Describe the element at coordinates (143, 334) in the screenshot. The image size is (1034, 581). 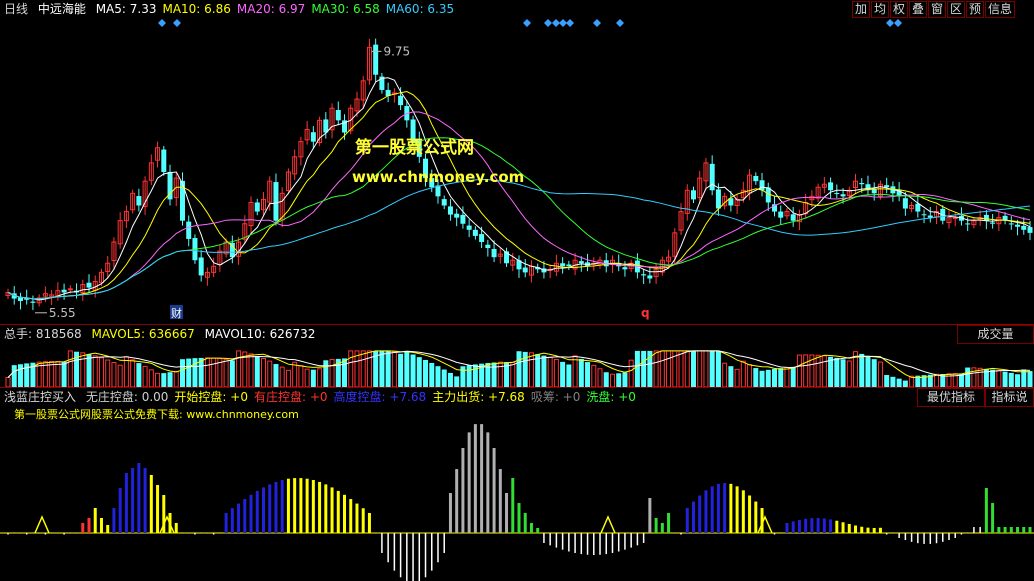
I see `mavol5-label: MAVOL5: 636667` at that location.